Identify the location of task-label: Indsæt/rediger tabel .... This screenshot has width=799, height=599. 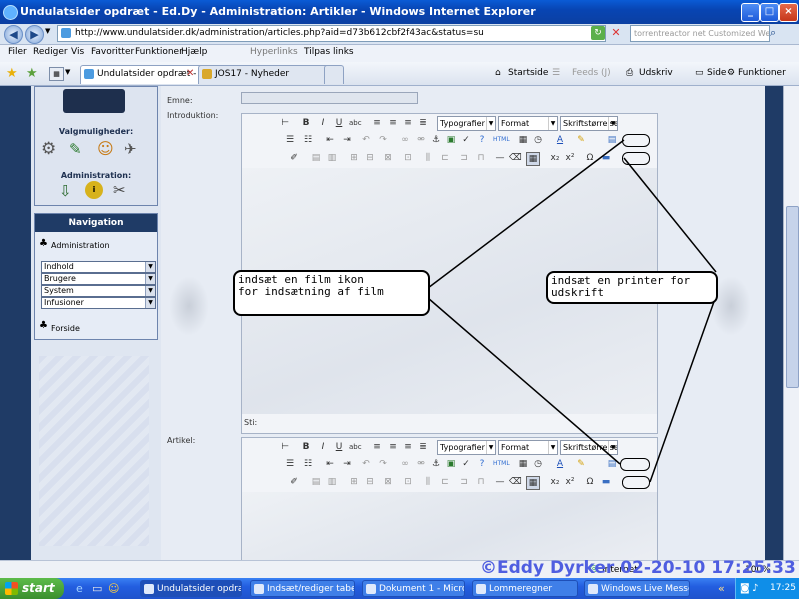
(310, 589).